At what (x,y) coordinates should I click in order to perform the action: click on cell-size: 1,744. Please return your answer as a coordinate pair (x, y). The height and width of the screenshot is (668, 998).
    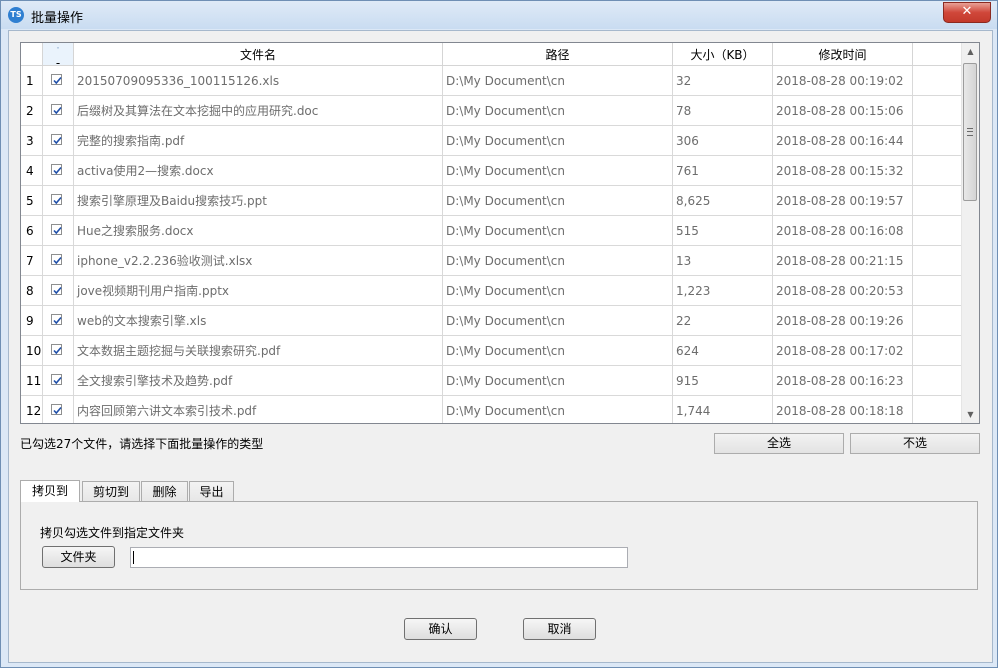
    Looking at the image, I should click on (723, 409).